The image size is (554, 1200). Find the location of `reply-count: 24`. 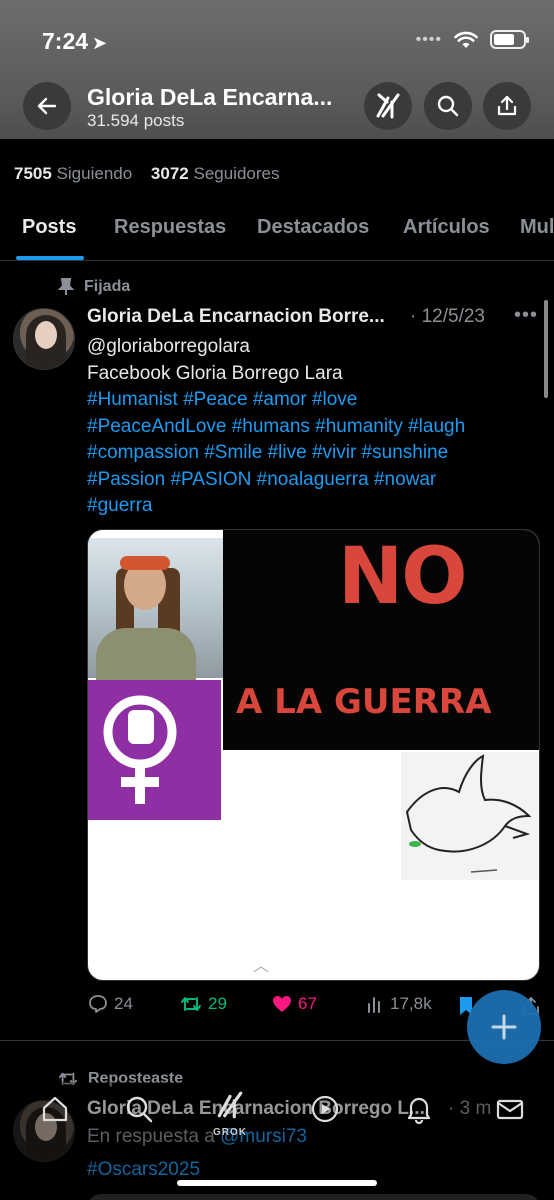

reply-count: 24 is located at coordinates (123, 1003).